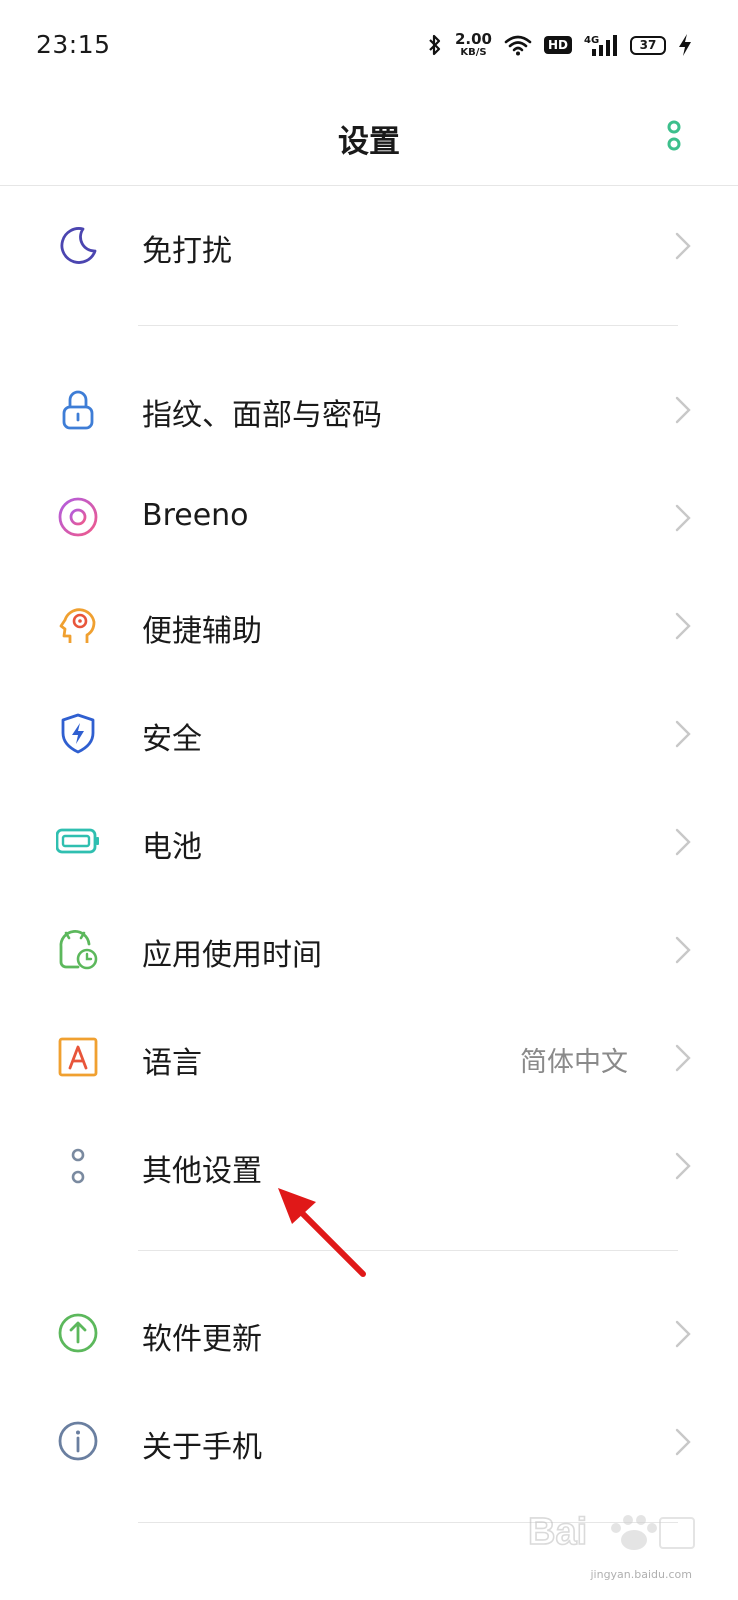  Describe the element at coordinates (77, 841) in the screenshot. I see `battery-icon` at that location.